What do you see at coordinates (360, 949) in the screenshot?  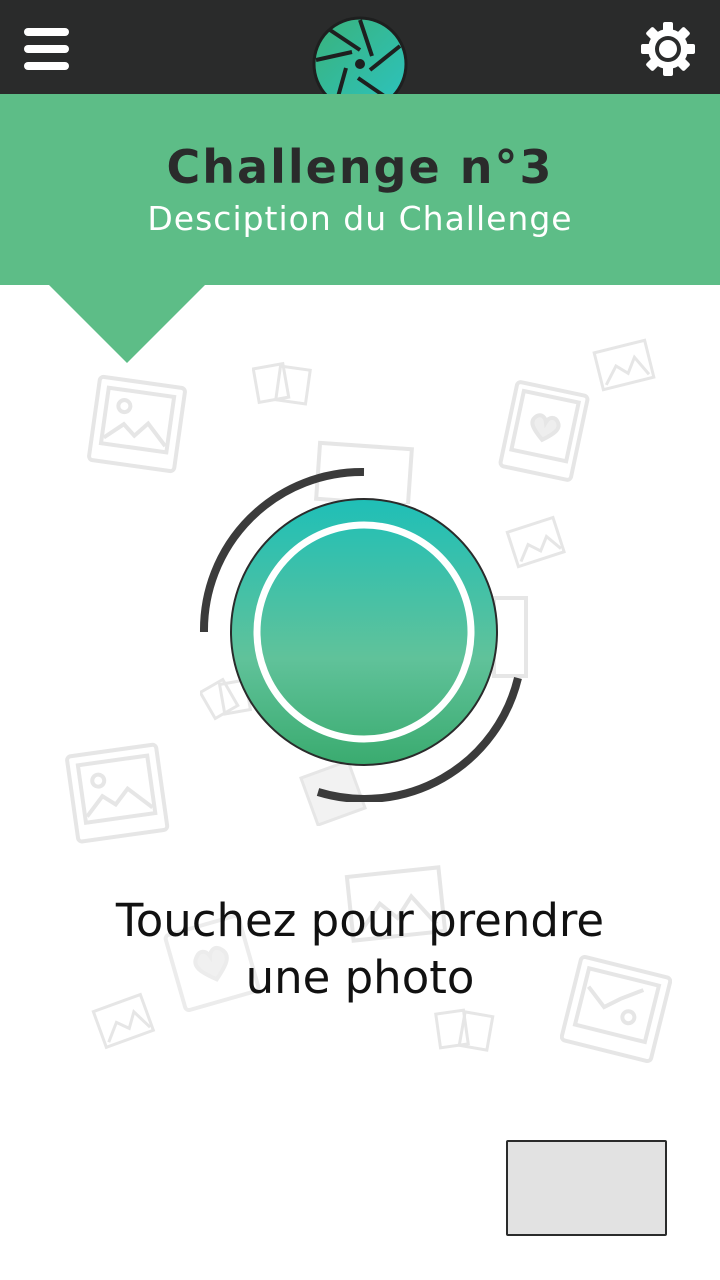 I see `capture-prompt: Touchez pour prendre une photo` at bounding box center [360, 949].